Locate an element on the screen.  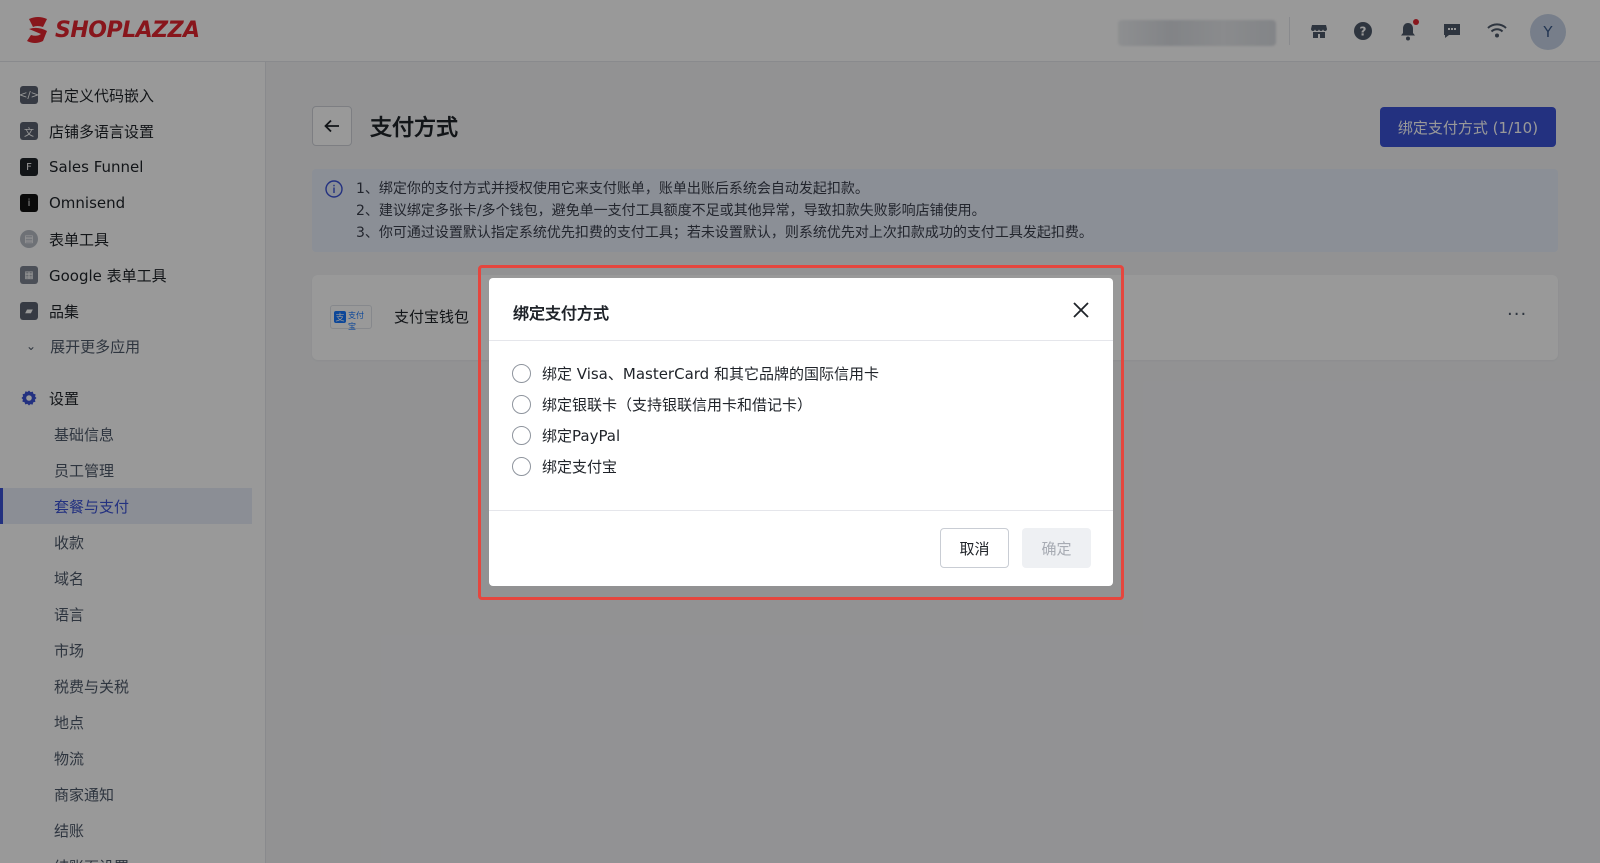
cancel-button: 取消 is located at coordinates (974, 548).